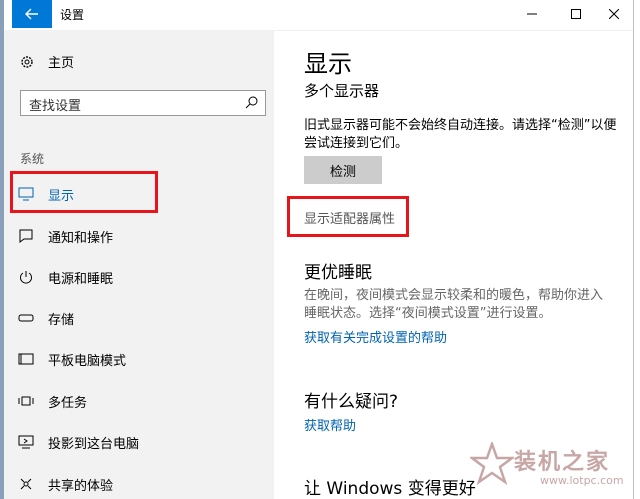 The width and height of the screenshot is (640, 499). Describe the element at coordinates (26, 401) in the screenshot. I see `multitask-icon` at that location.